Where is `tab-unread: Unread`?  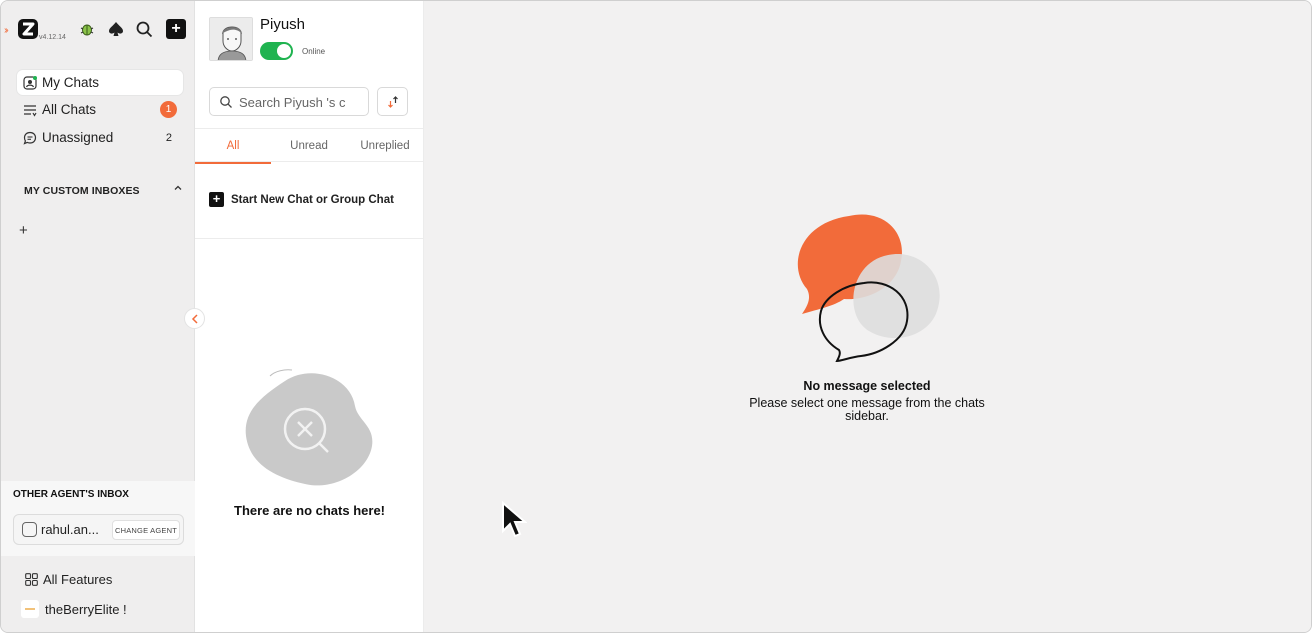 tab-unread: Unread is located at coordinates (309, 146).